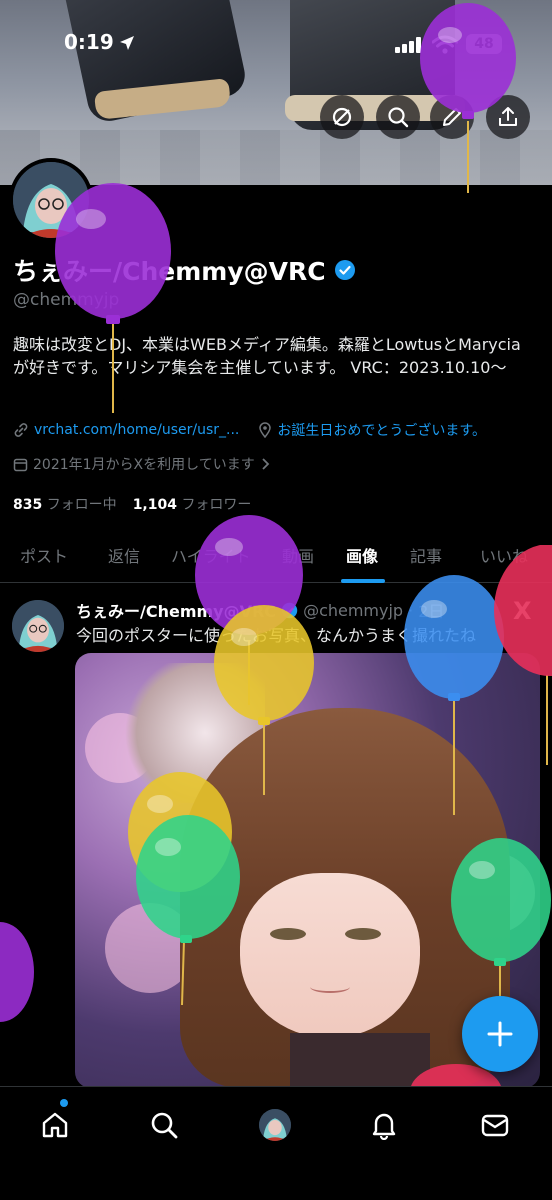  Describe the element at coordinates (445, 44) in the screenshot. I see `wifi-icon` at that location.